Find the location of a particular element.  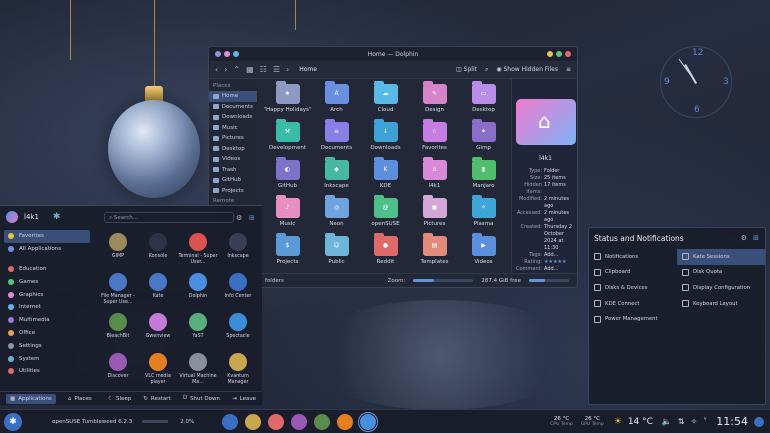

file-item: ⚒ Development is located at coordinates (287, 138).